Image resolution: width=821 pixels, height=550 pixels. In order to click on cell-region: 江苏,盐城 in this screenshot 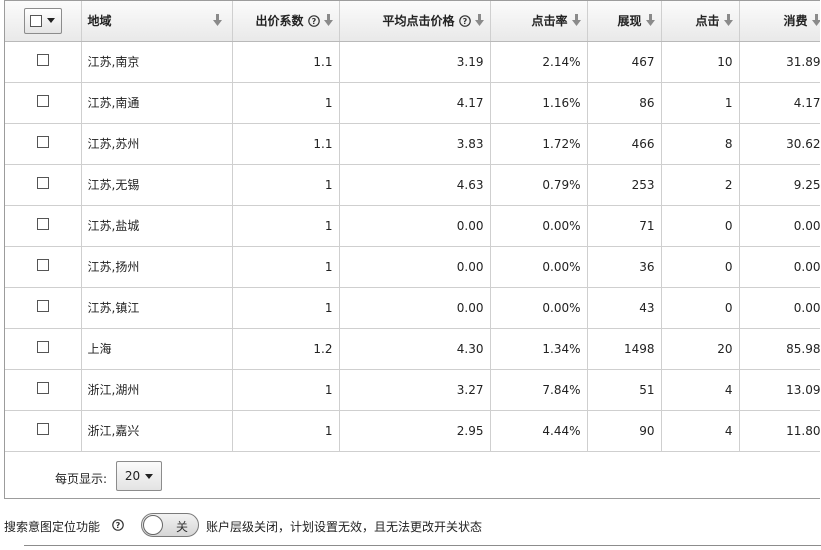, I will do `click(157, 226)`.